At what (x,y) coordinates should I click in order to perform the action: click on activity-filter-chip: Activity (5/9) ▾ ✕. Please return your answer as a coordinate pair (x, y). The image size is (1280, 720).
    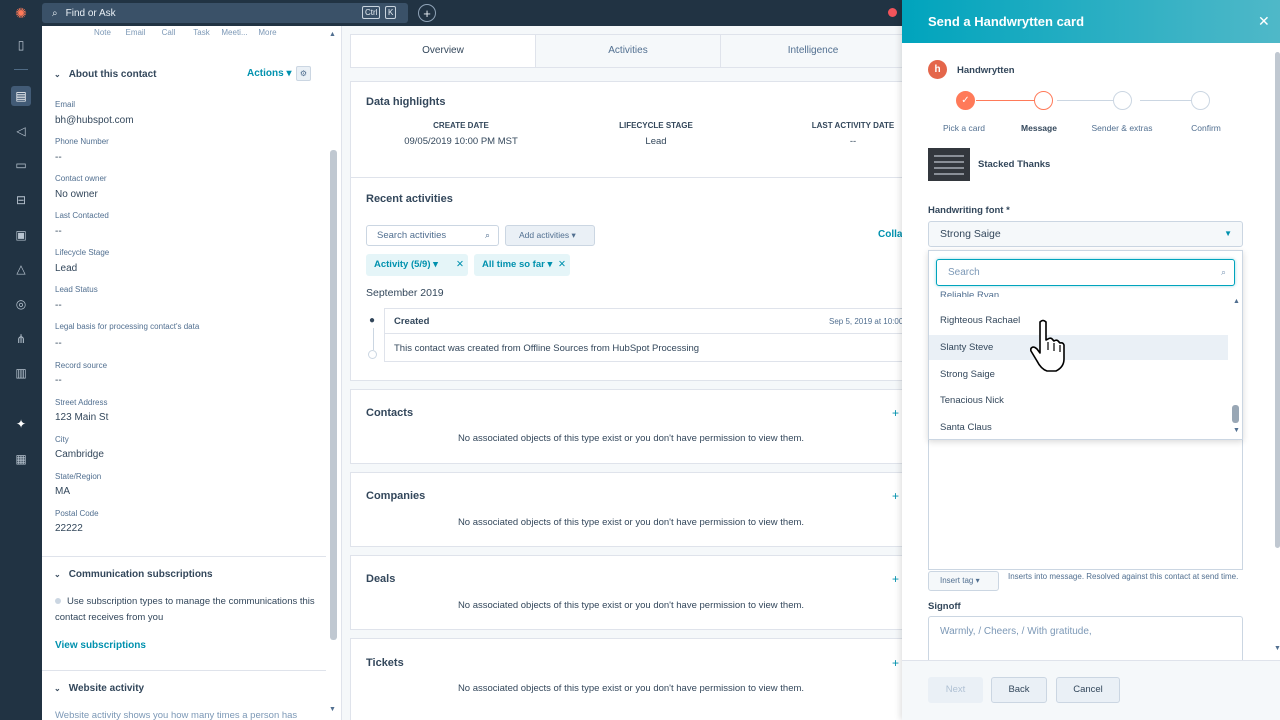
    Looking at the image, I should click on (417, 265).